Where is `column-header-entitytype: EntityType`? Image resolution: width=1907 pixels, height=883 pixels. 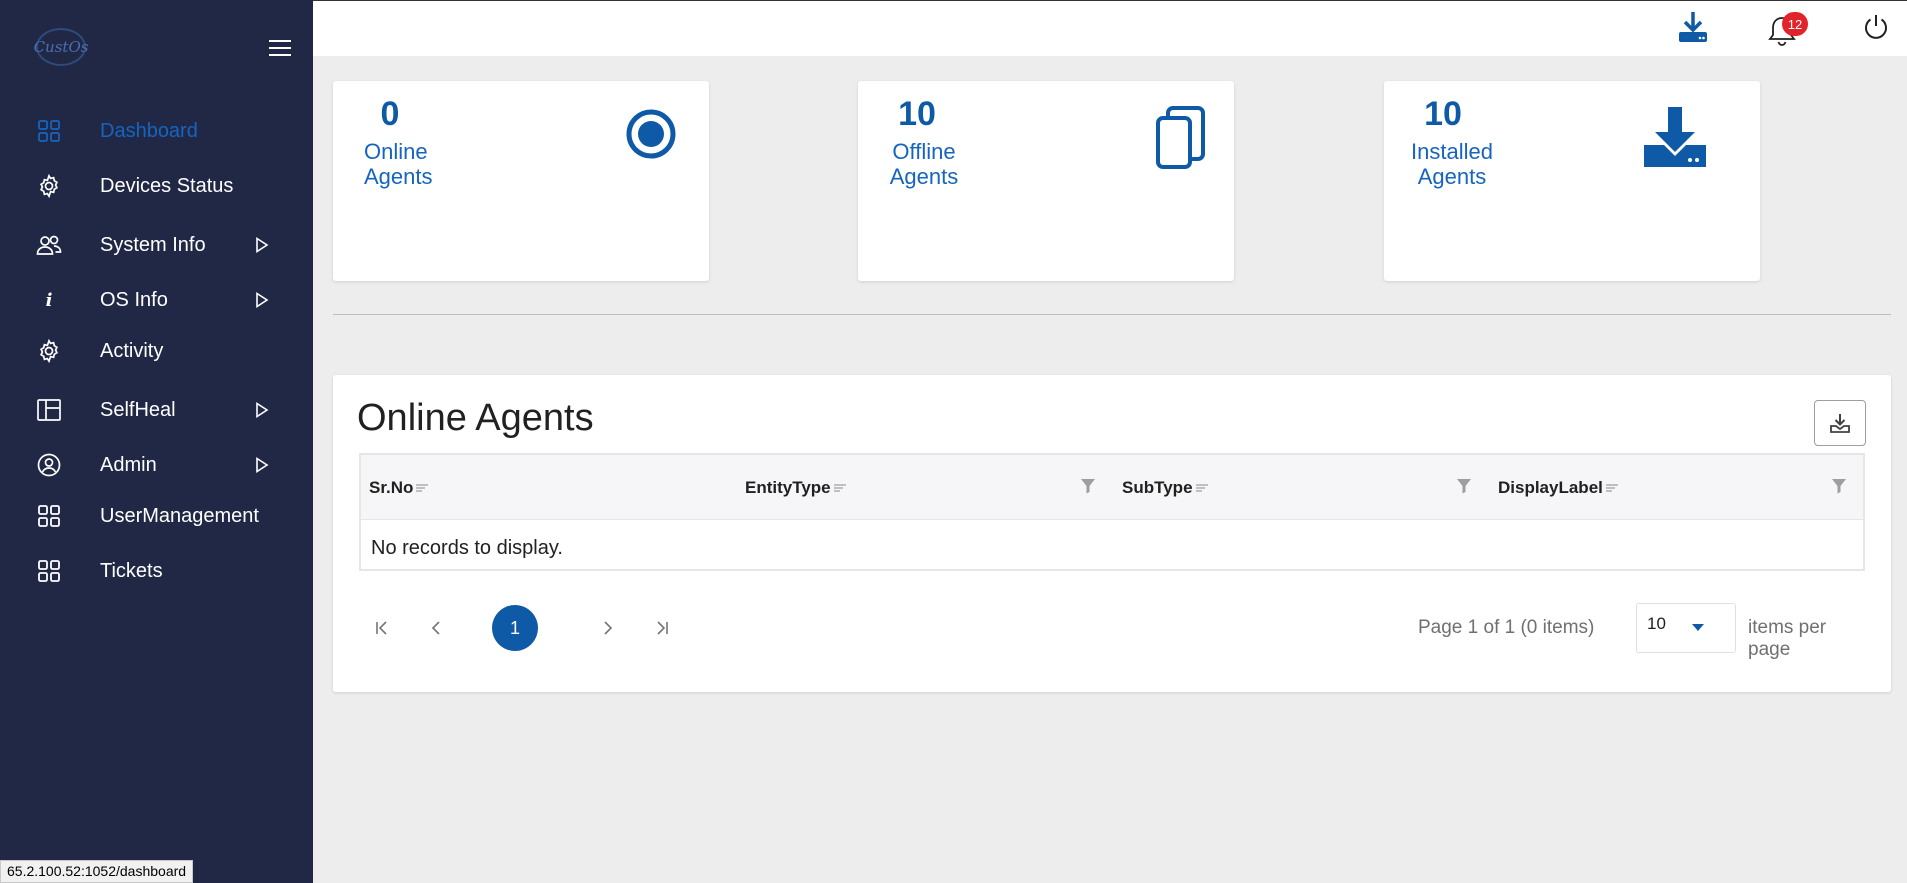 column-header-entitytype: EntityType is located at coordinates (796, 487).